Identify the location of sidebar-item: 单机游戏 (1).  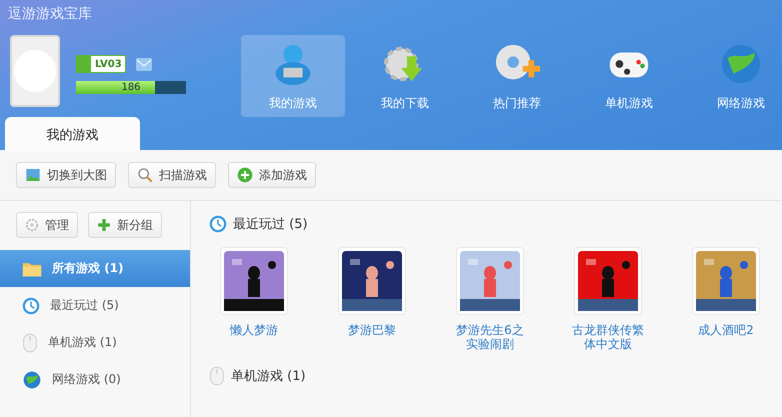
(95, 342).